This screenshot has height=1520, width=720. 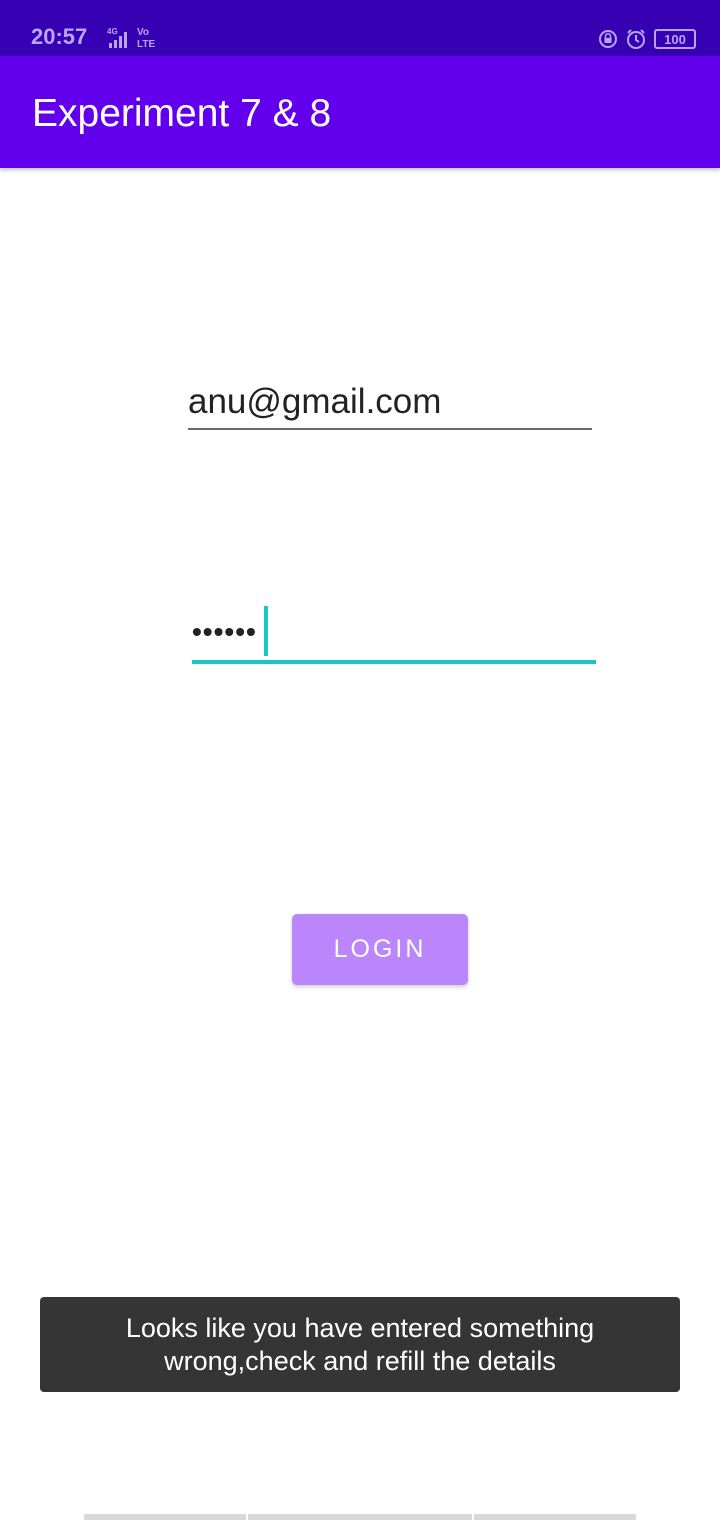 I want to click on nav-bar-segment-left, so click(x=165, y=1517).